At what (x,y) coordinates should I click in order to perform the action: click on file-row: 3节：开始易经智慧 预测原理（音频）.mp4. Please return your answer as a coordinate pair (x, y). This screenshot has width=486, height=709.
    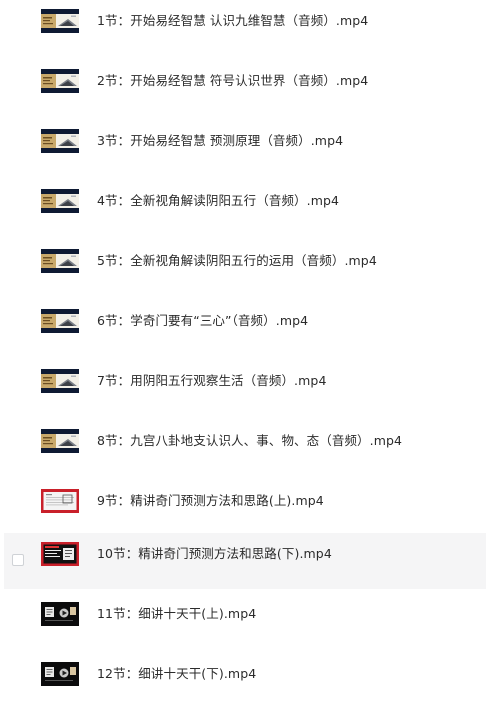
    Looking at the image, I should click on (245, 148).